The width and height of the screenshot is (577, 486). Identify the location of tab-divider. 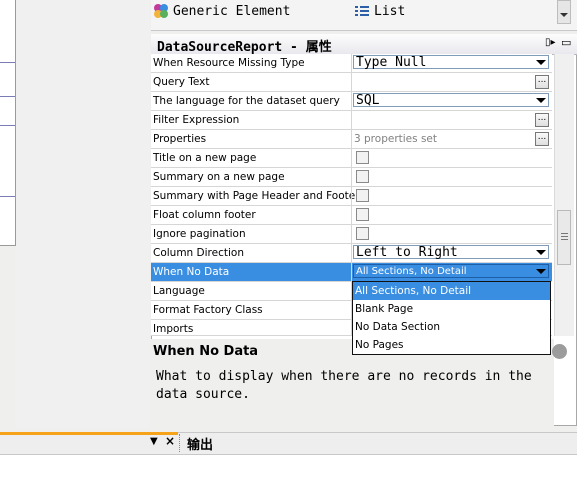
(180, 443).